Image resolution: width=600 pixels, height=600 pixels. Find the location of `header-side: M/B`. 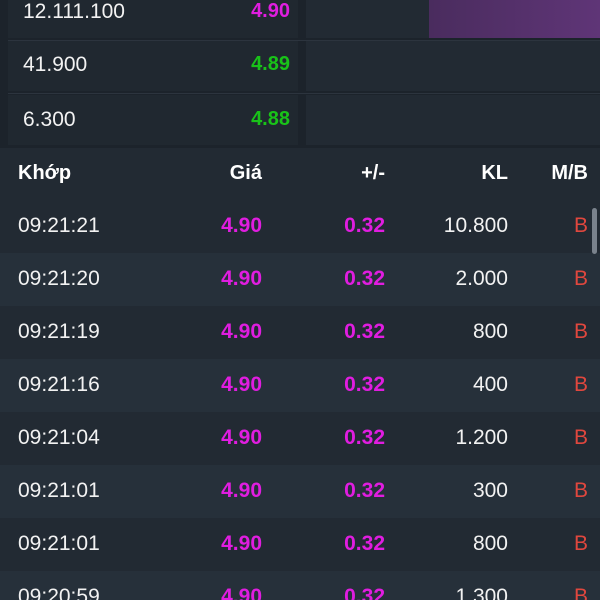

header-side: M/B is located at coordinates (569, 173).